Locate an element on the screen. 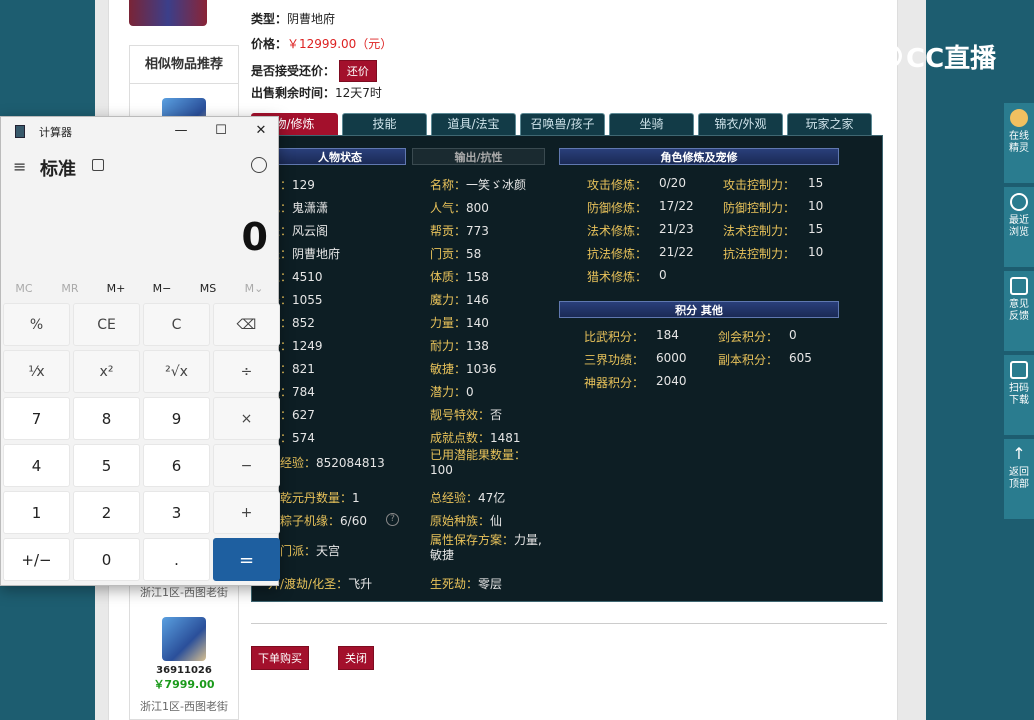  arrow-up-icon: ↑ is located at coordinates (1019, 453).